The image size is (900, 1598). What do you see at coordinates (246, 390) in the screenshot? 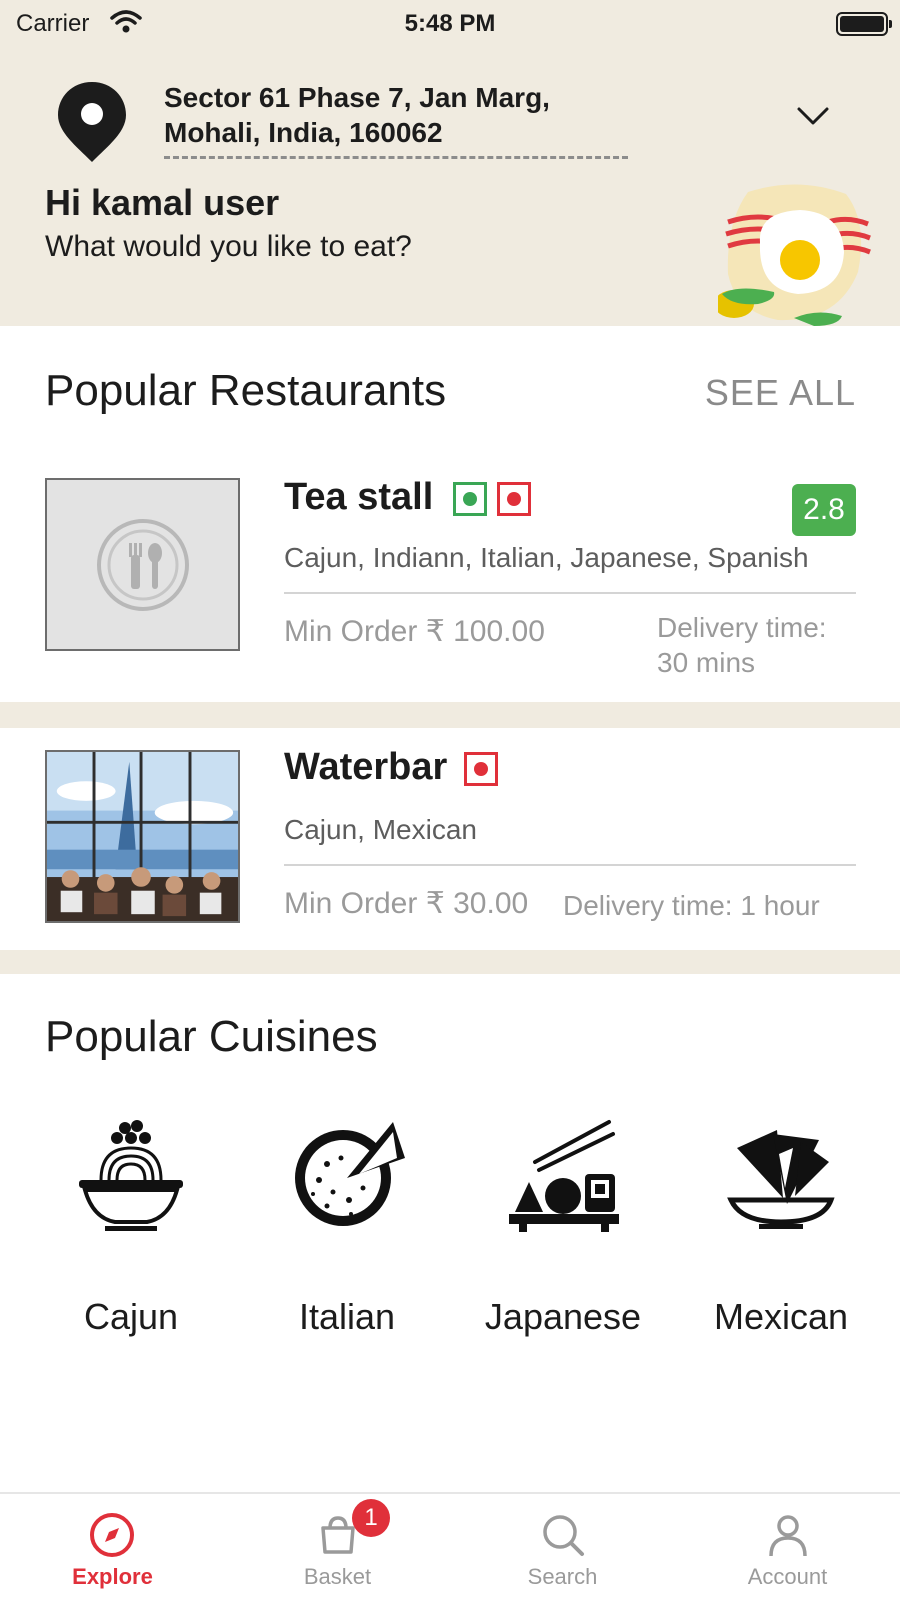
I see `popular-restaurants-title: Popular Restaurants` at bounding box center [246, 390].